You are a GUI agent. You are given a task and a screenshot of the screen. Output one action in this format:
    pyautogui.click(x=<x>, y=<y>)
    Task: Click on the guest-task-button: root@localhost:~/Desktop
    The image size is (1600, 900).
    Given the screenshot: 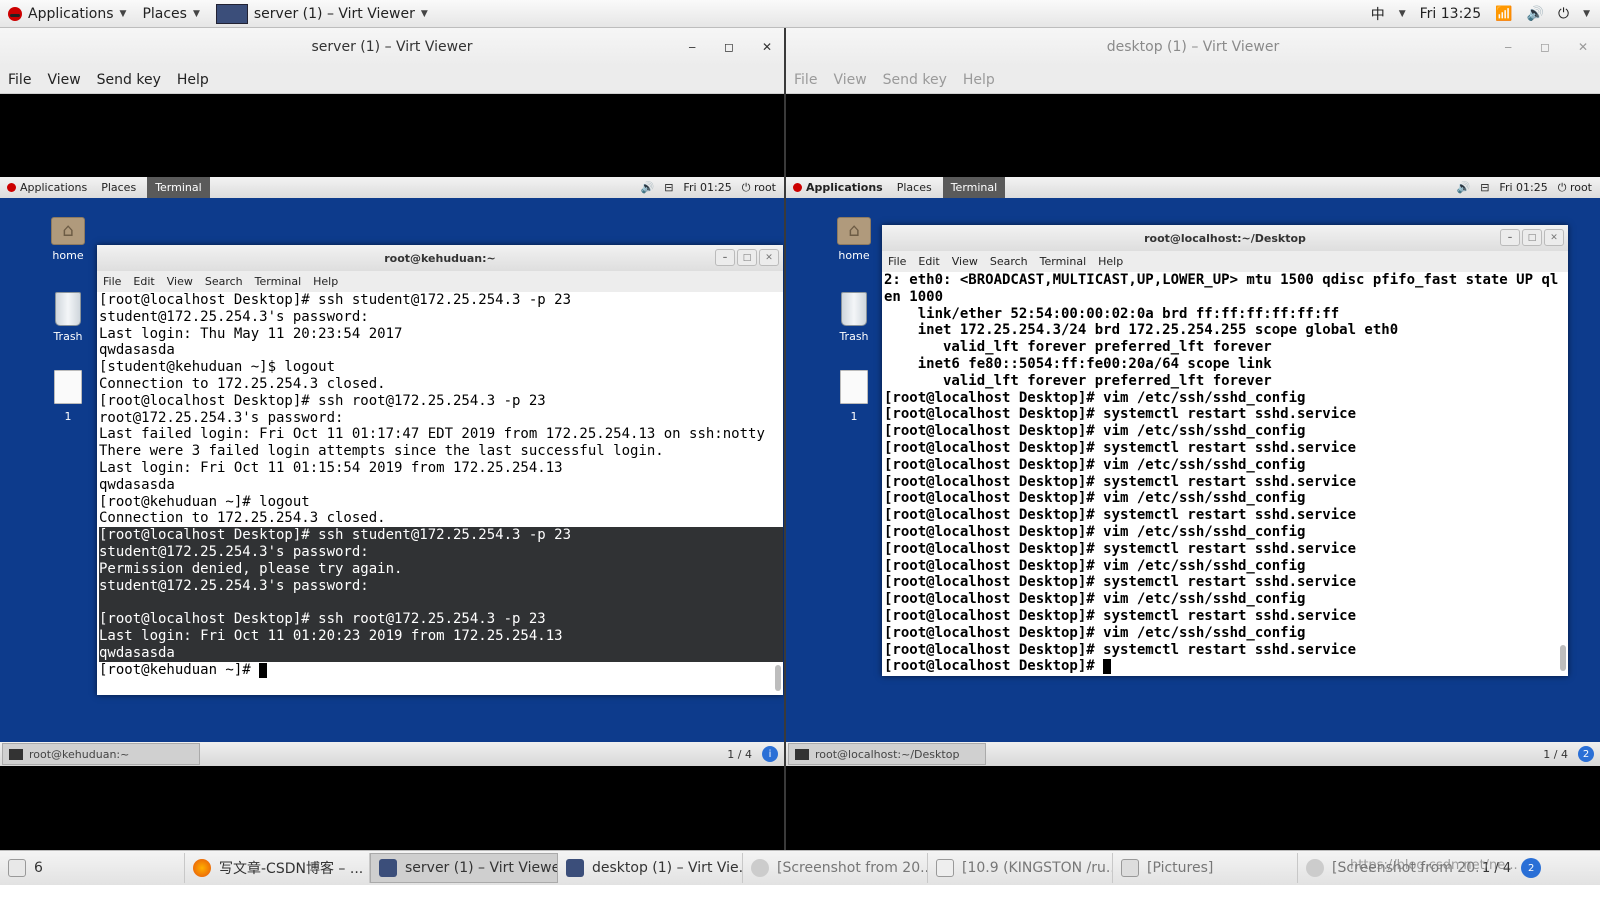 What is the action you would take?
    pyautogui.click(x=887, y=754)
    